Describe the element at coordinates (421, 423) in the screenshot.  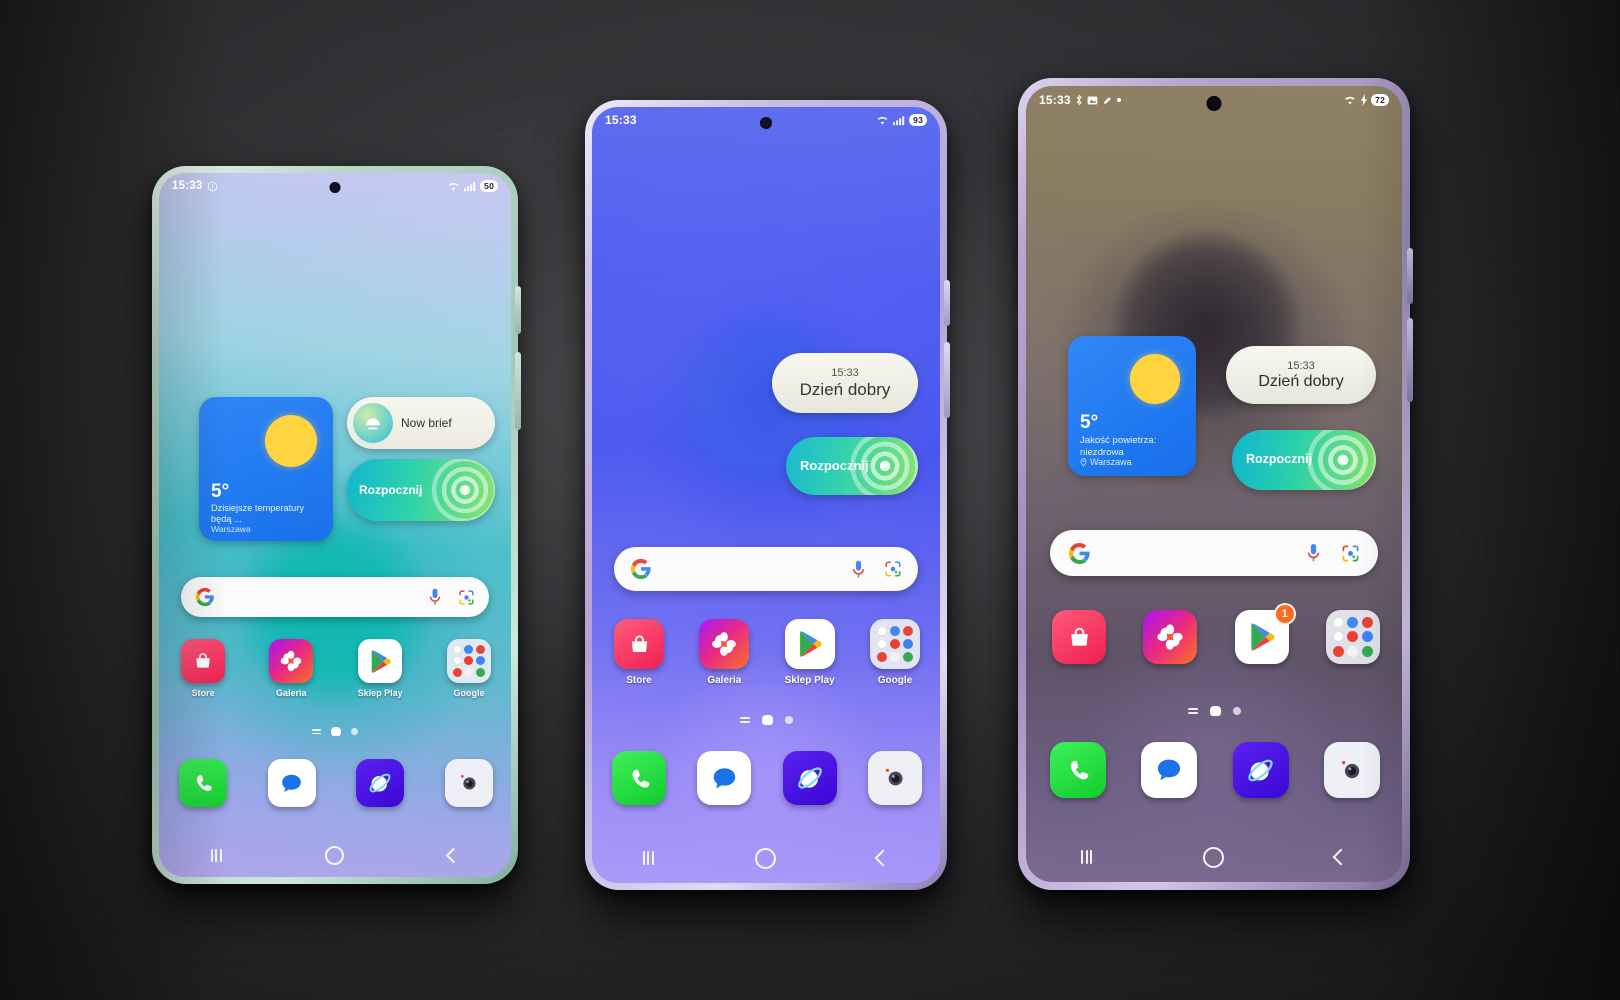
I see `now-brief-widget: Now brief` at that location.